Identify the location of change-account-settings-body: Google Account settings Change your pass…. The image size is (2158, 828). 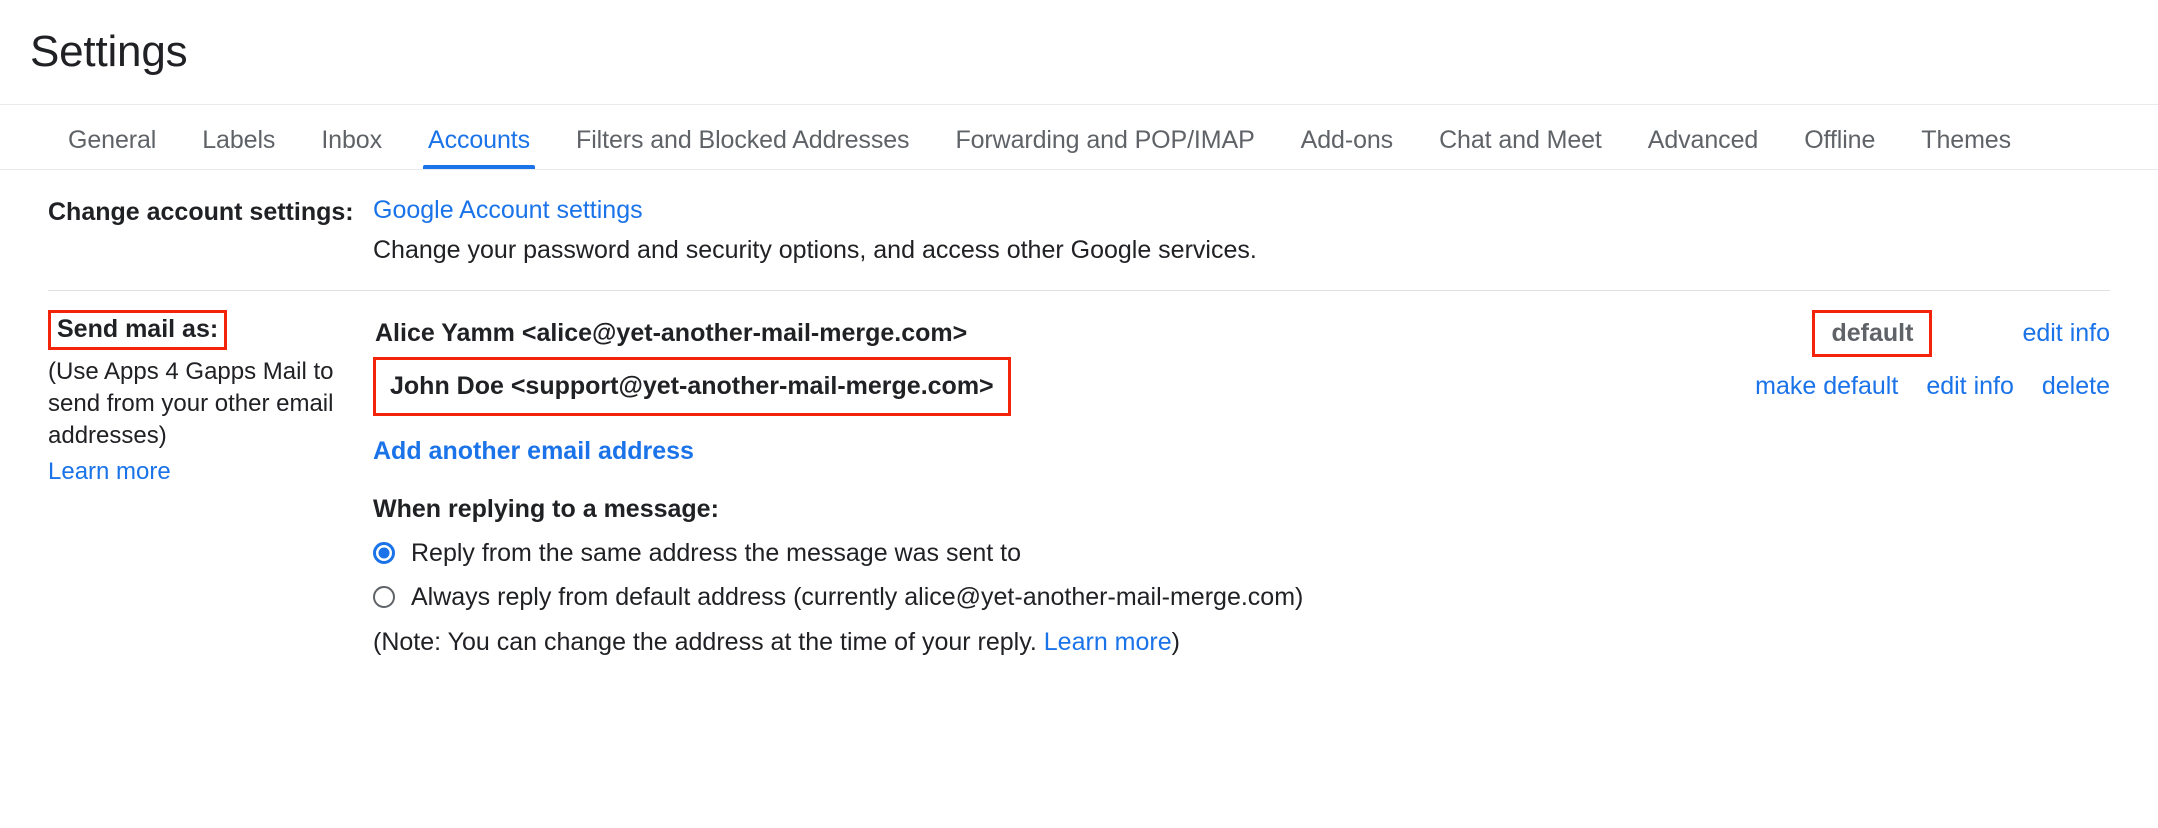
(1241, 218).